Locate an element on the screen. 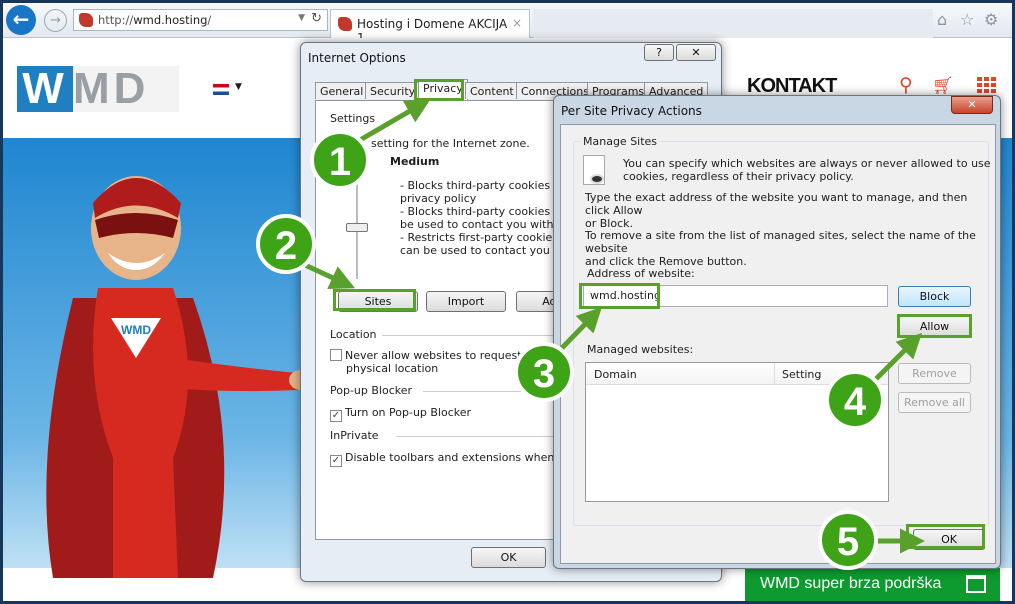 This screenshot has height=604, width=1015. step-4-badge: 4 is located at coordinates (855, 400).